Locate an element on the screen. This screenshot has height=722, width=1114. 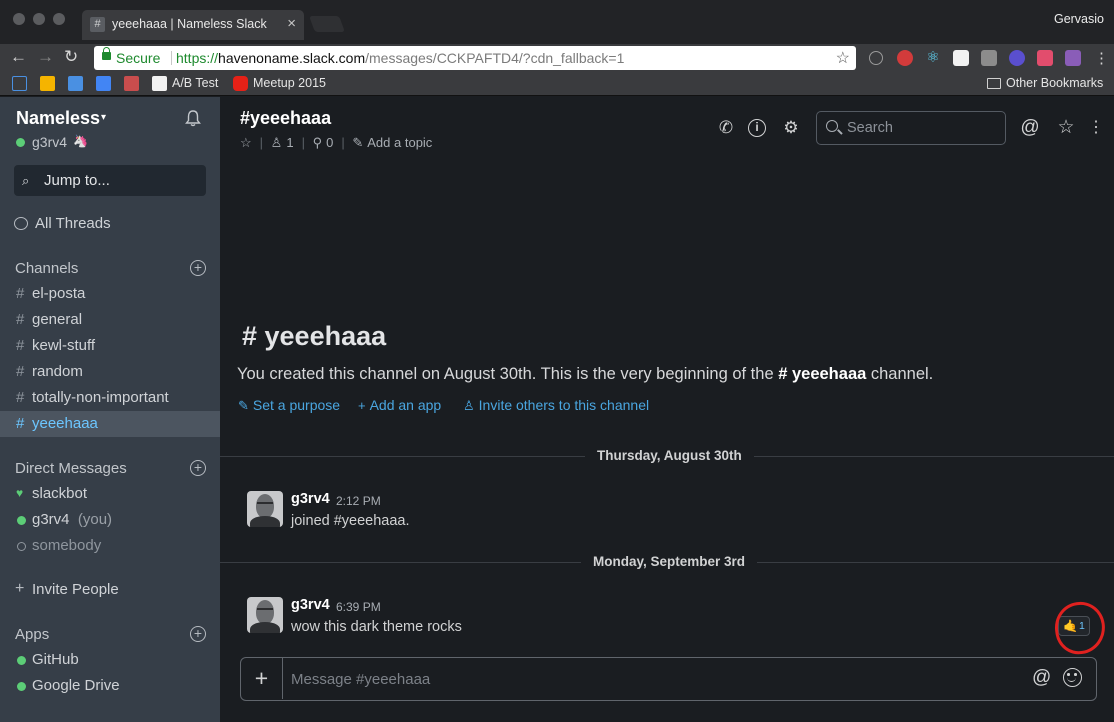
message-input is located at coordinates (651, 679).